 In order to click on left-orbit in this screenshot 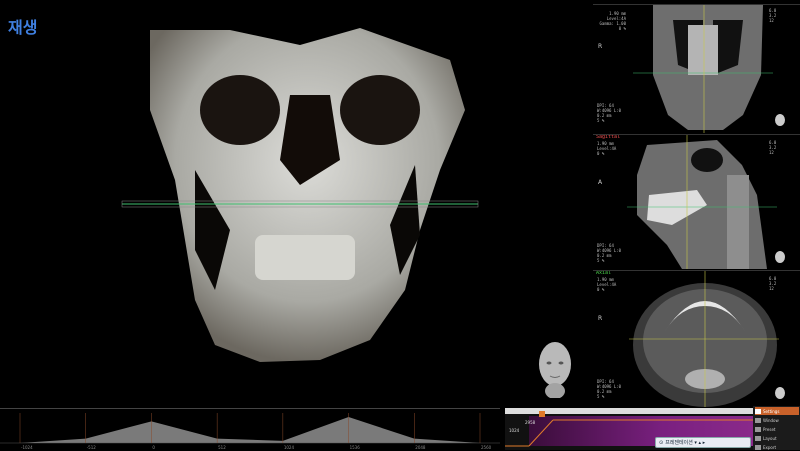, I will do `click(240, 110)`.